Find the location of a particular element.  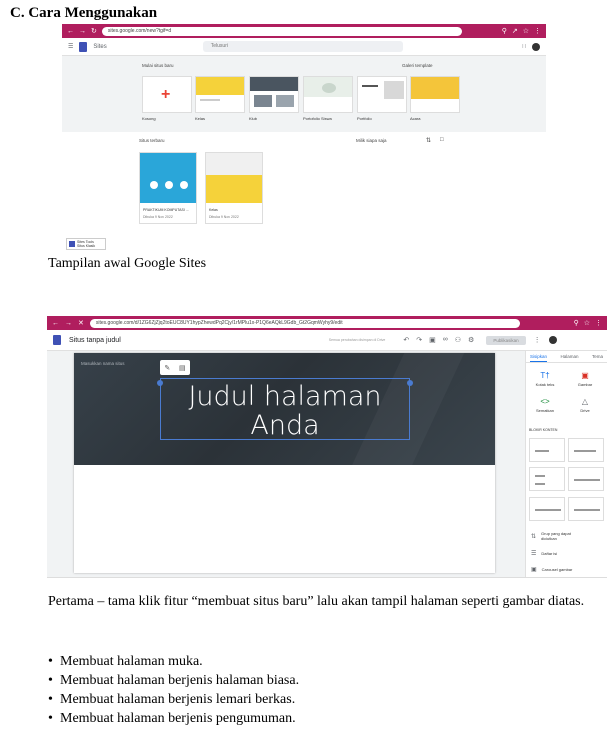

collapse-icon: ⇅ is located at coordinates (534, 536).